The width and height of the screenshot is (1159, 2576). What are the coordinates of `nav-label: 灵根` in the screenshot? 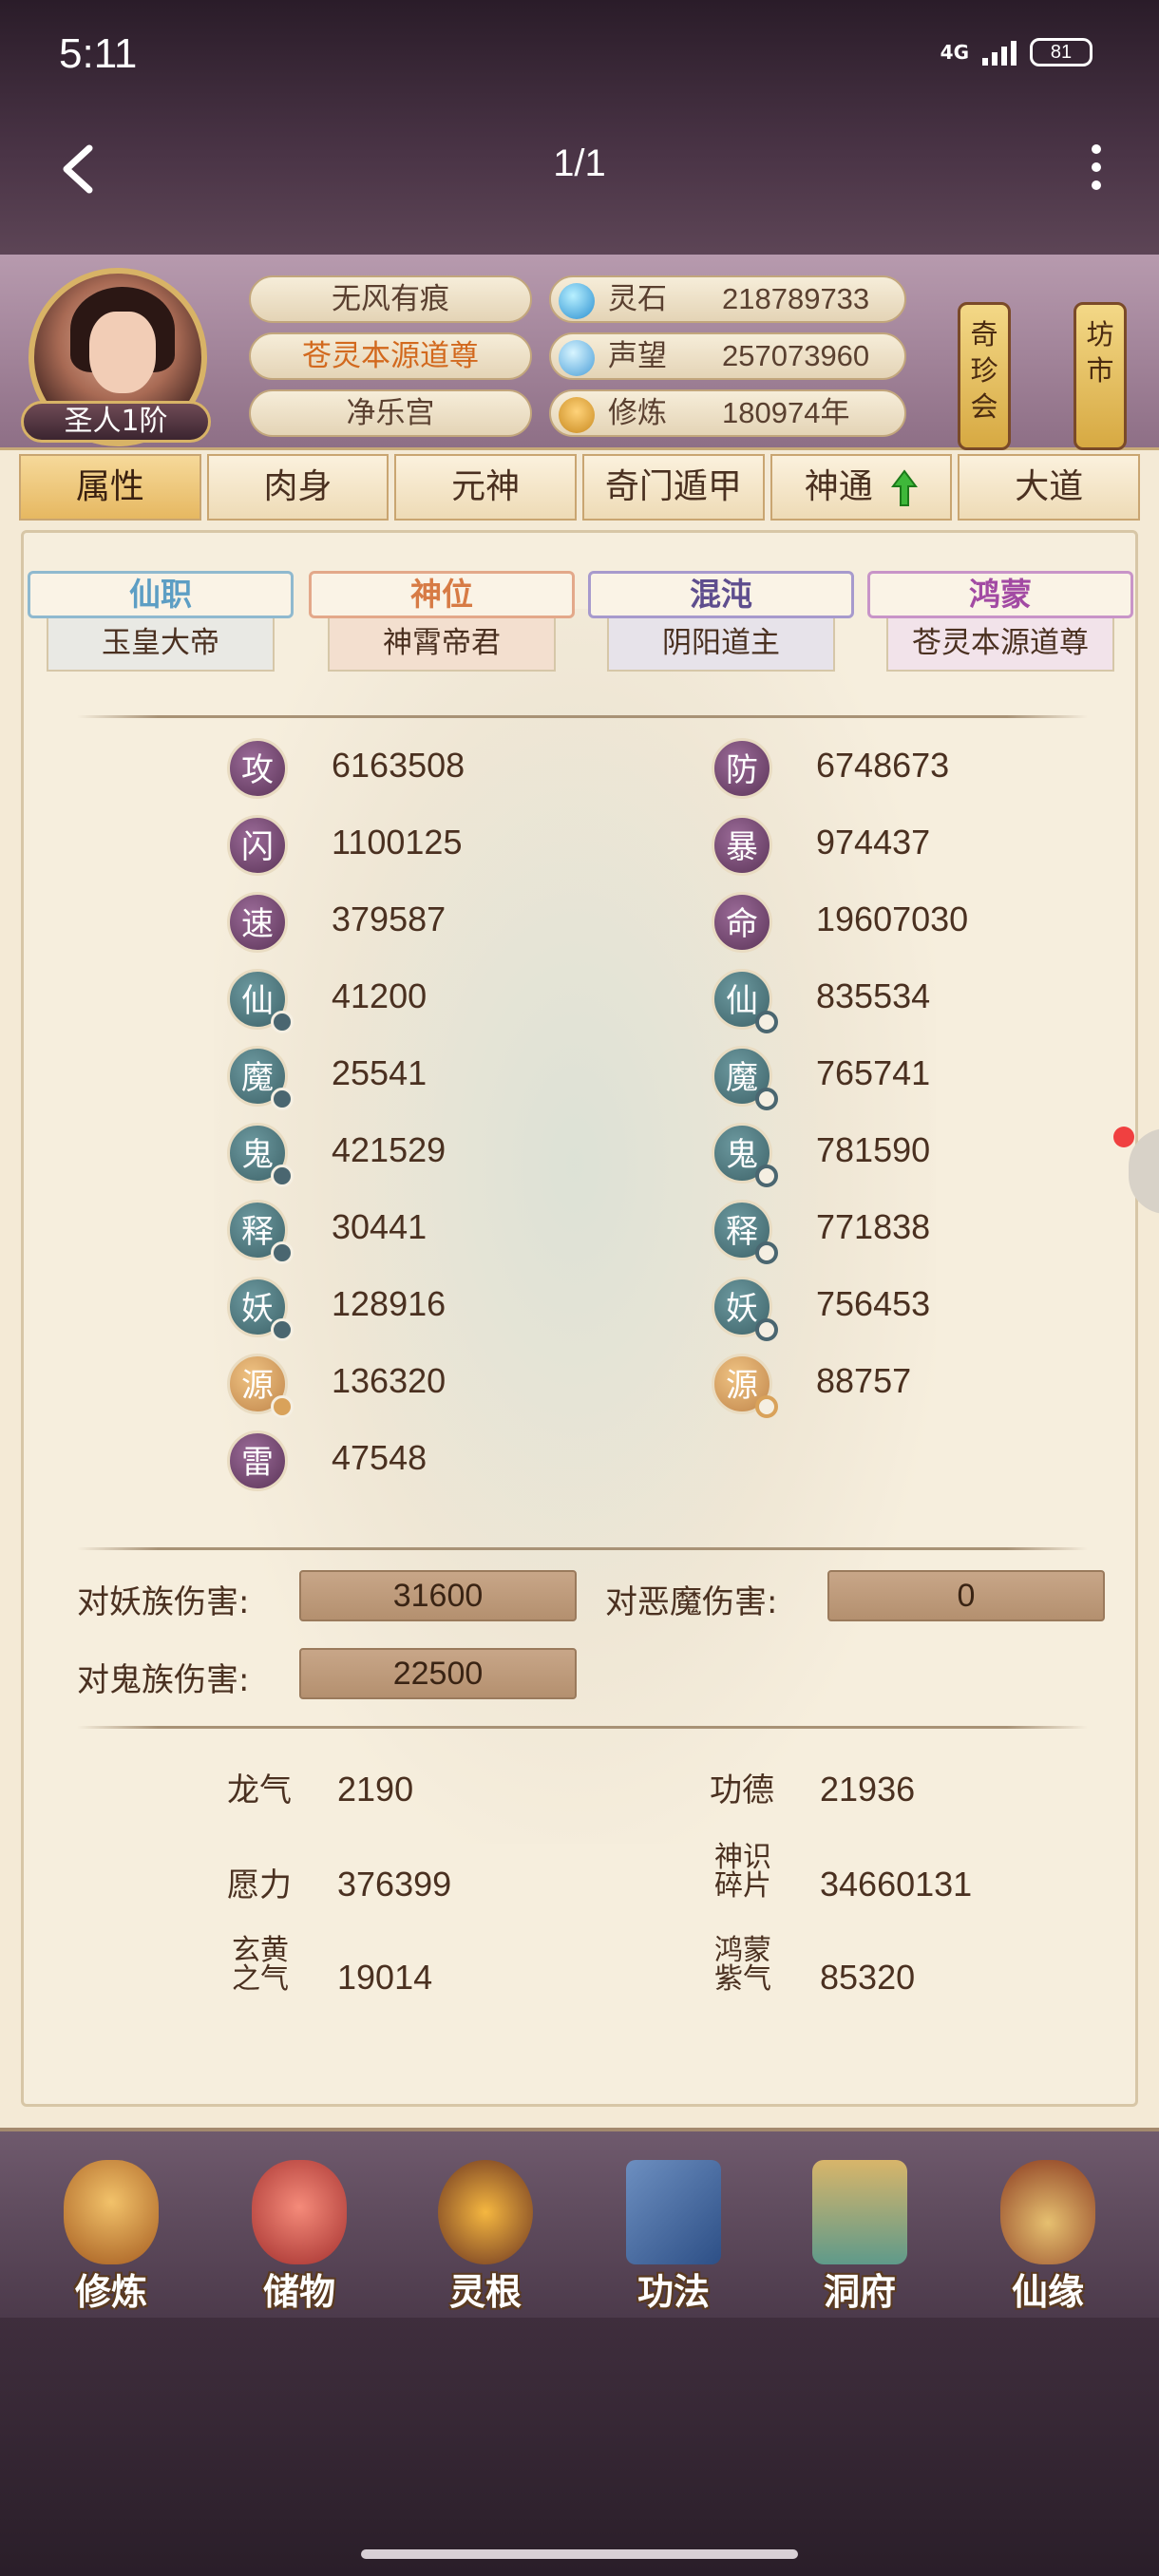 It's located at (485, 2292).